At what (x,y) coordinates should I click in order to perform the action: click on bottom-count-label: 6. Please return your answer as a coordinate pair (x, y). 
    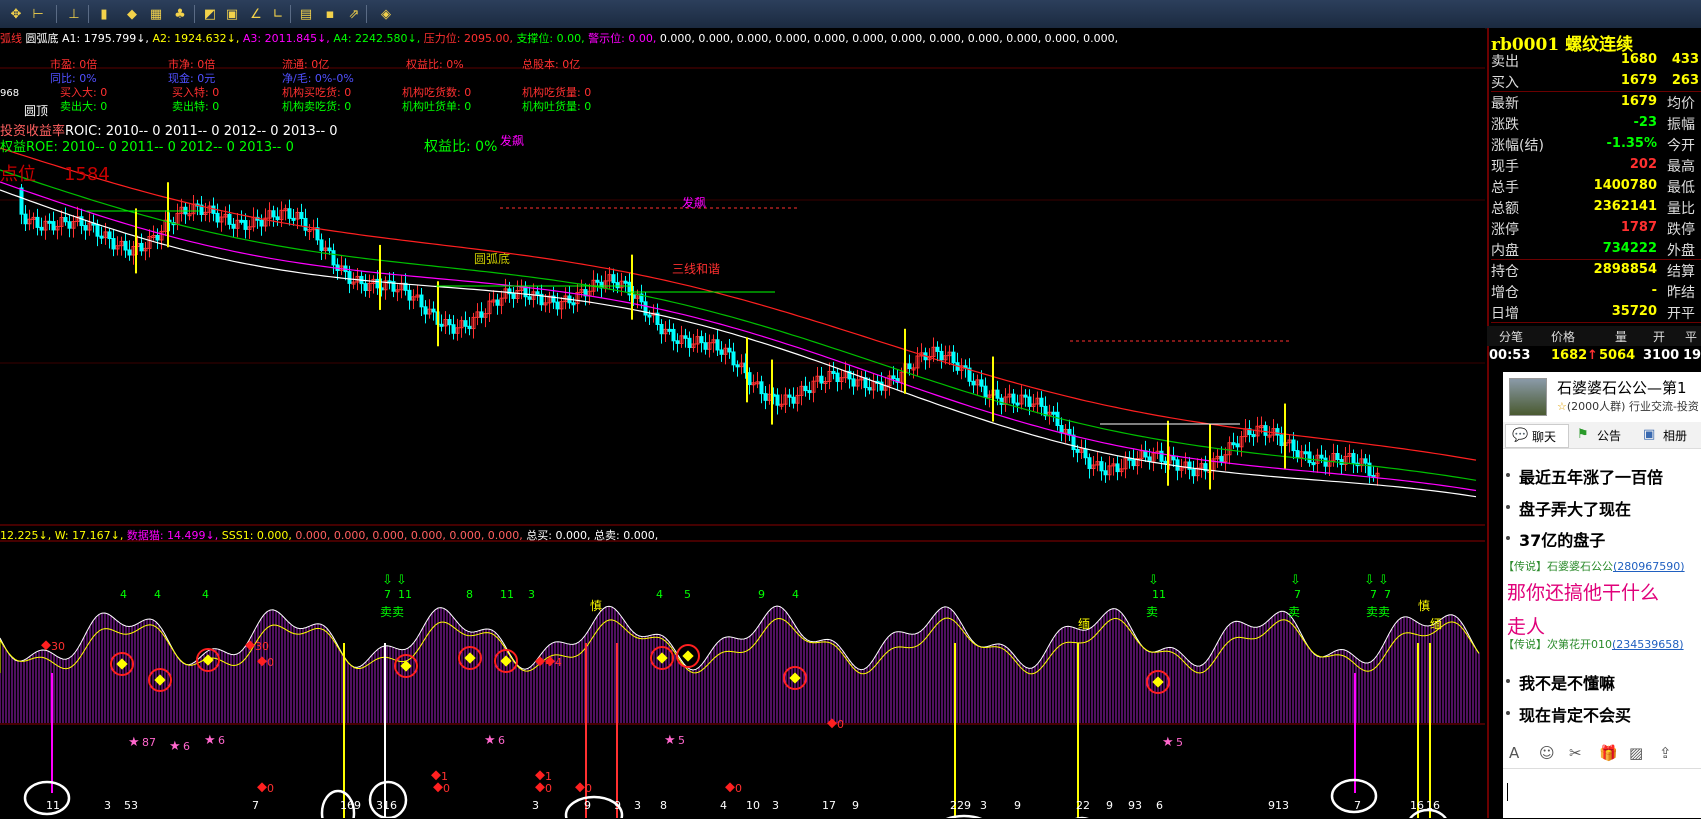
    Looking at the image, I should click on (1159, 805).